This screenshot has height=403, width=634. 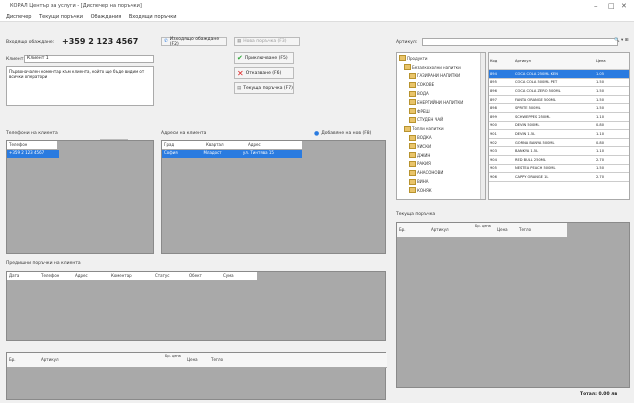 I want to click on cancel-button: ✕ Отказване (F6), so click(x=264, y=73).